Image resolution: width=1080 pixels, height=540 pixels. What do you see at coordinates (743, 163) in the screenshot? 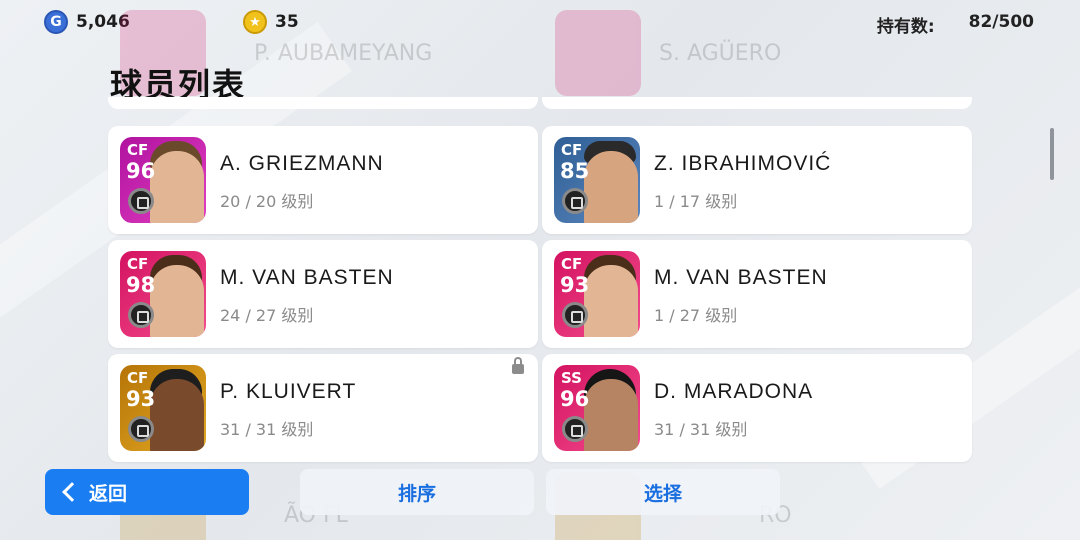
I see `player-name: Z. IBRAHIMOVIĆ` at bounding box center [743, 163].